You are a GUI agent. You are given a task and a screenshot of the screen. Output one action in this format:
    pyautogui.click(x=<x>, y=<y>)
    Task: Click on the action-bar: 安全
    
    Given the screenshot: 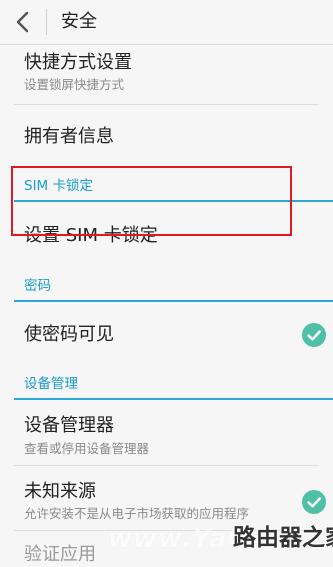 What is the action you would take?
    pyautogui.click(x=166, y=22)
    